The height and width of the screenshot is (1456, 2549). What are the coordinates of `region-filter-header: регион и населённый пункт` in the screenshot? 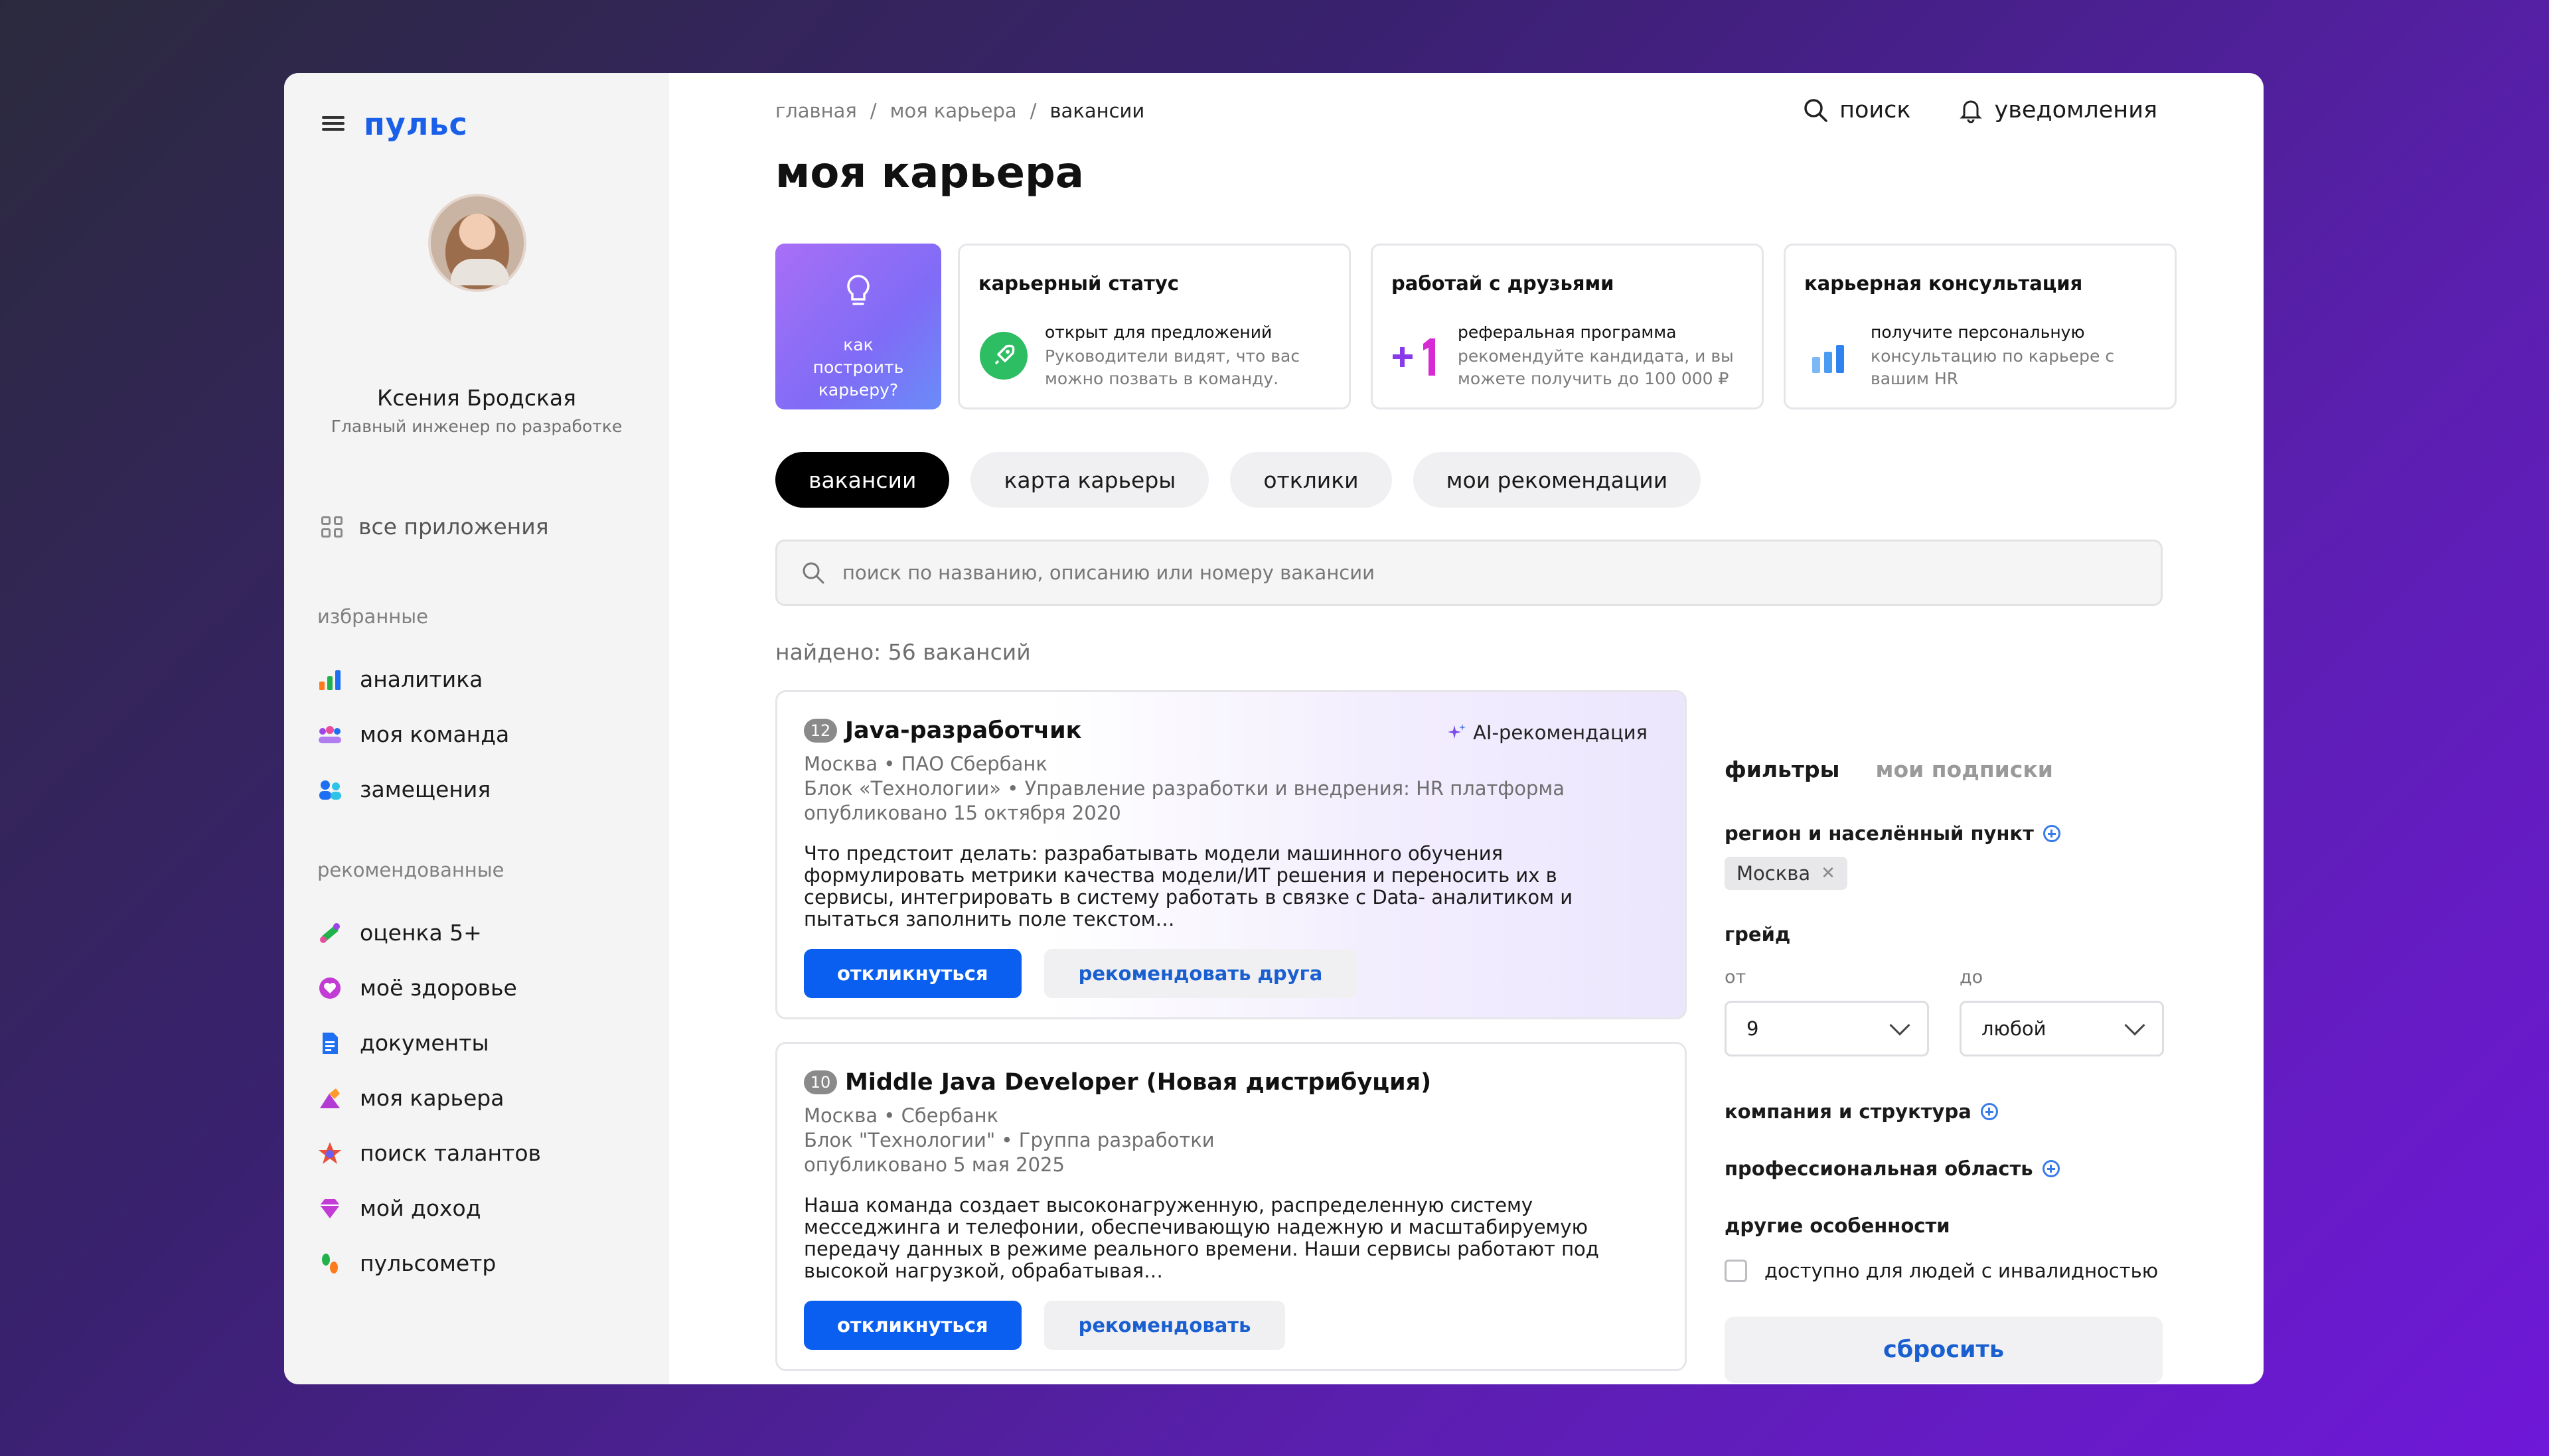 It's located at (1944, 833).